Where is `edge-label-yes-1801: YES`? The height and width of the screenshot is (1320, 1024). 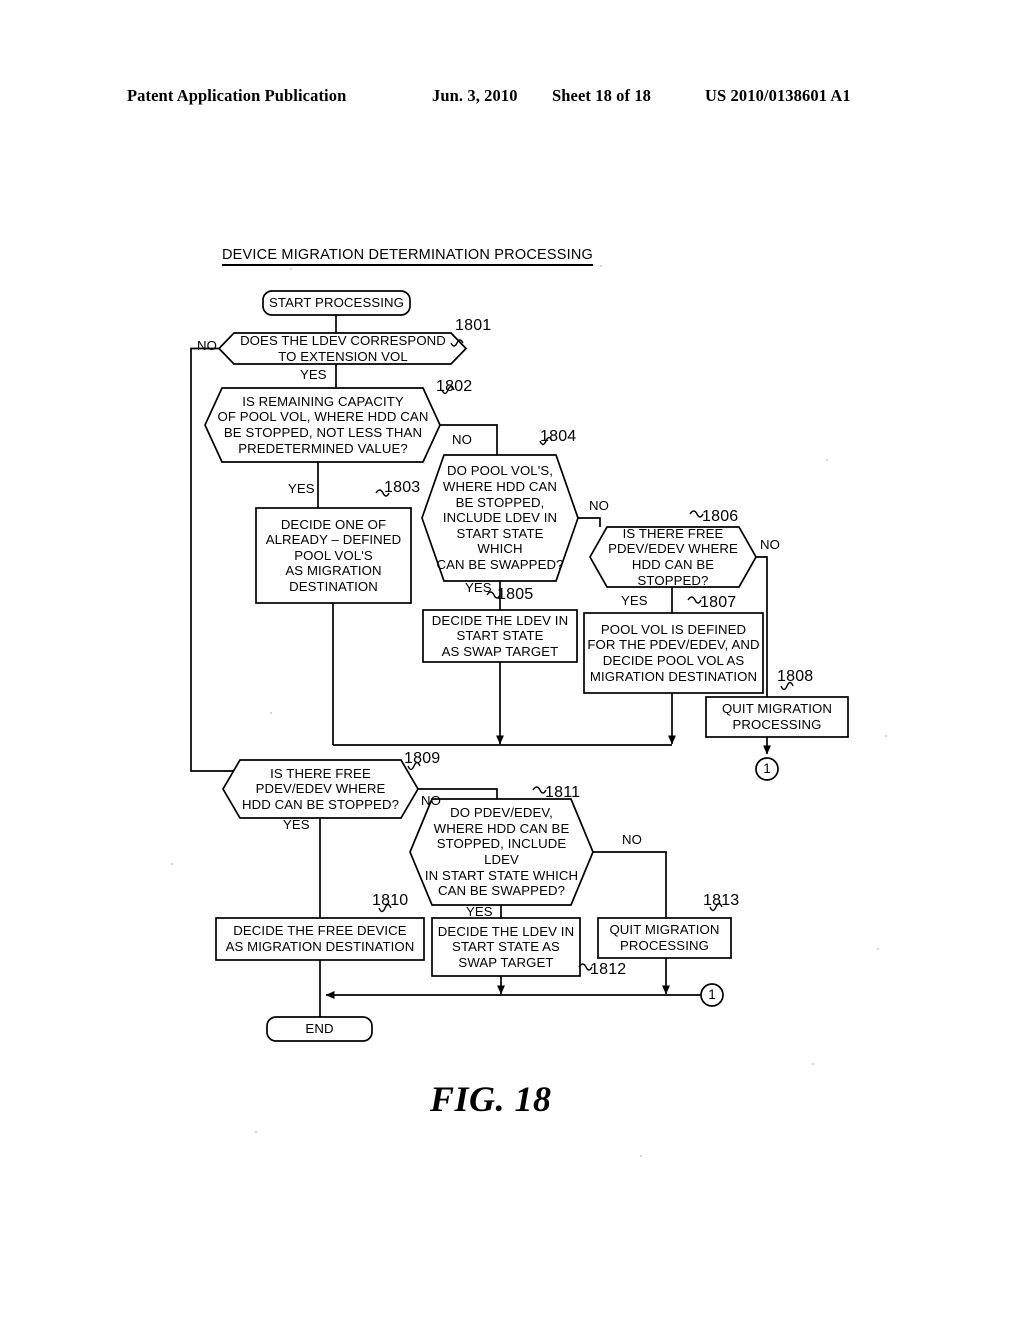 edge-label-yes-1801: YES is located at coordinates (313, 374).